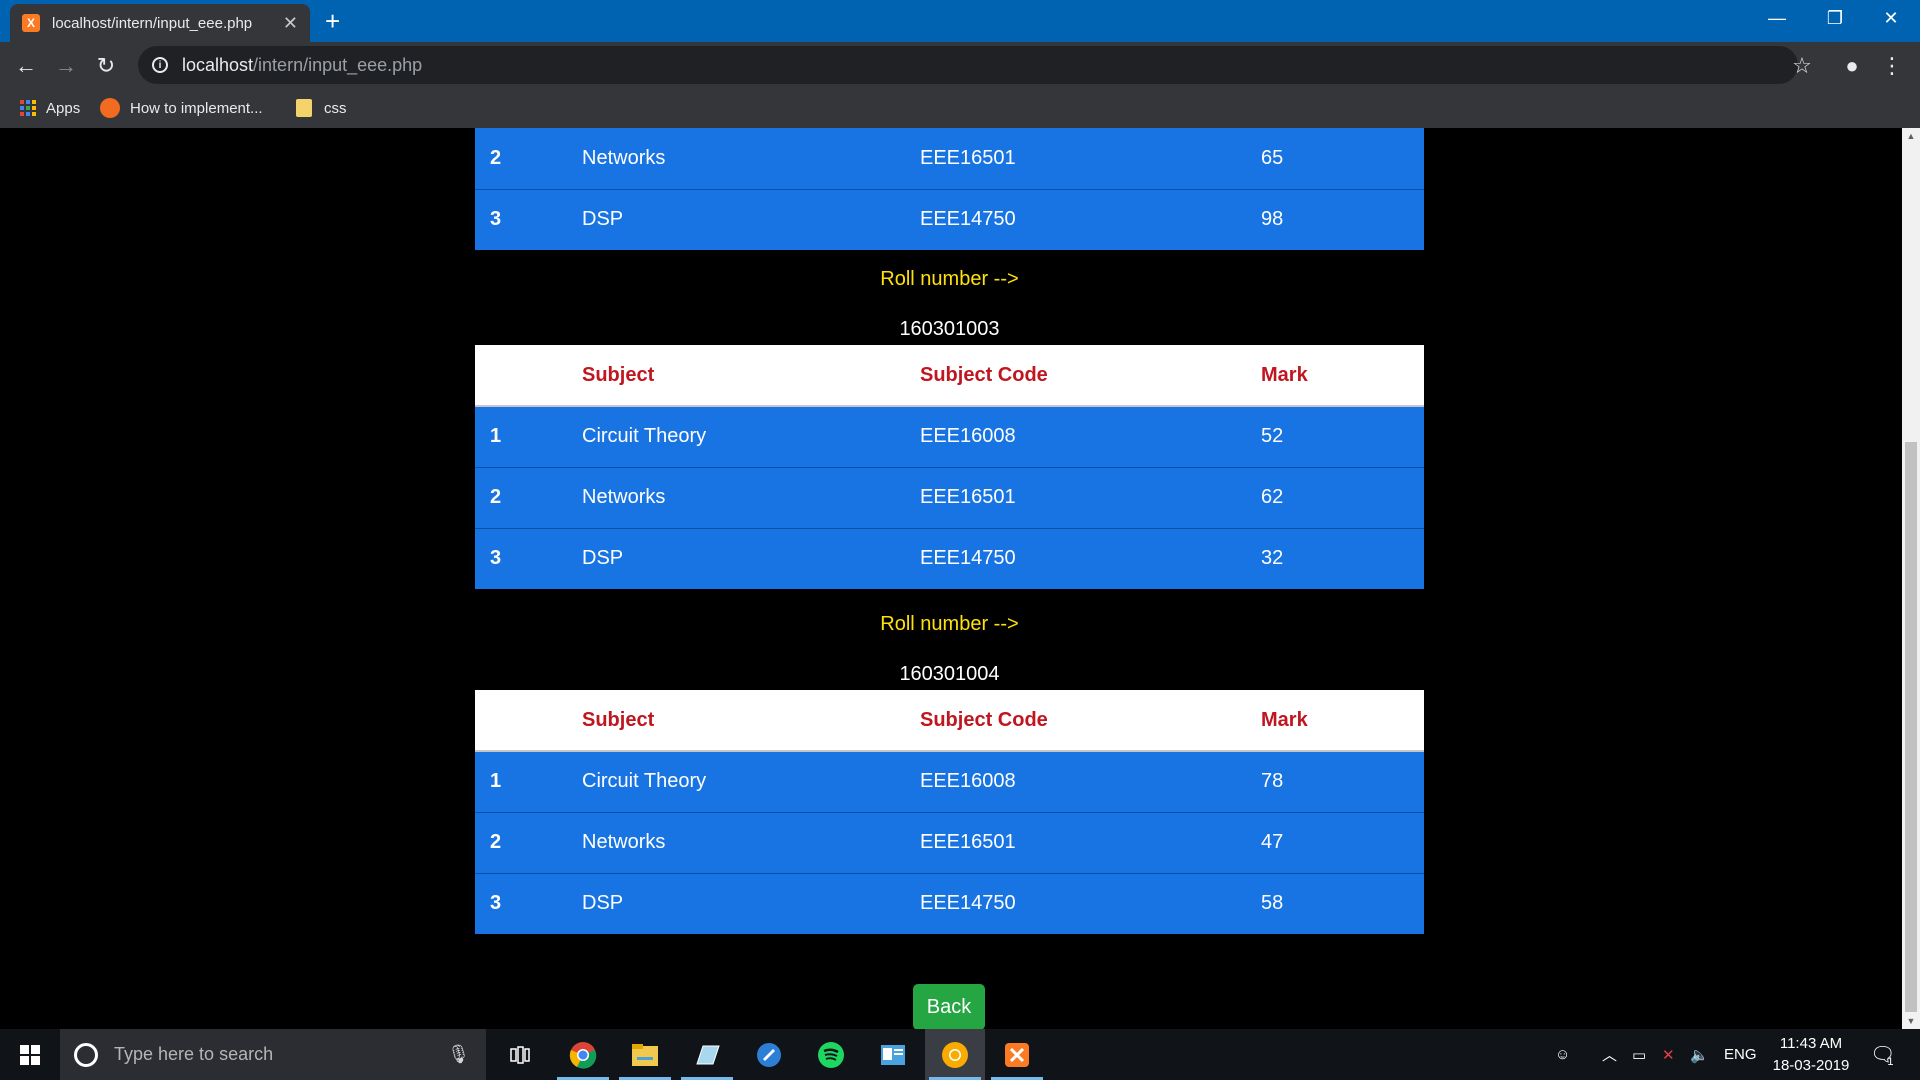 Image resolution: width=1920 pixels, height=1080 pixels. I want to click on bookmark-star-icon: ☆, so click(1802, 66).